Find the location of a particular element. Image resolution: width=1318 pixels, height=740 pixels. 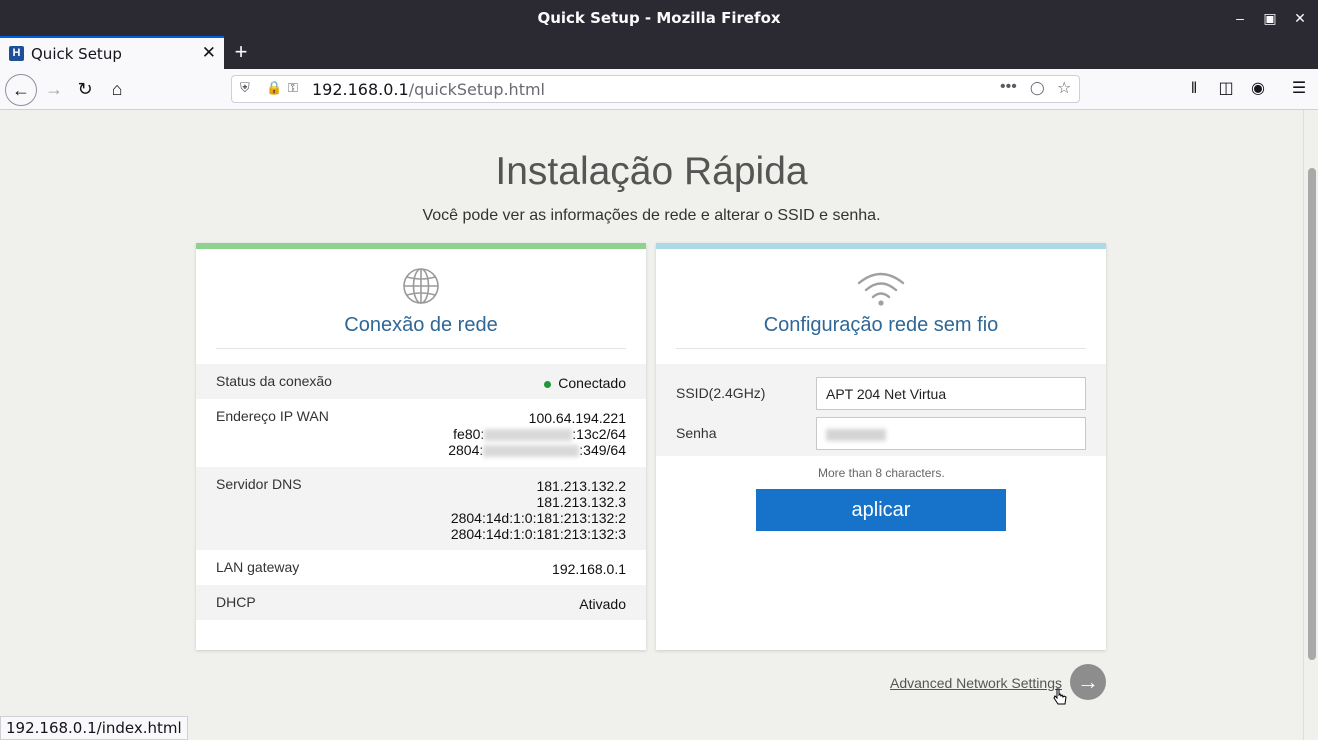

lan-gateway-value: 192.168.0.1 is located at coordinates (589, 569).